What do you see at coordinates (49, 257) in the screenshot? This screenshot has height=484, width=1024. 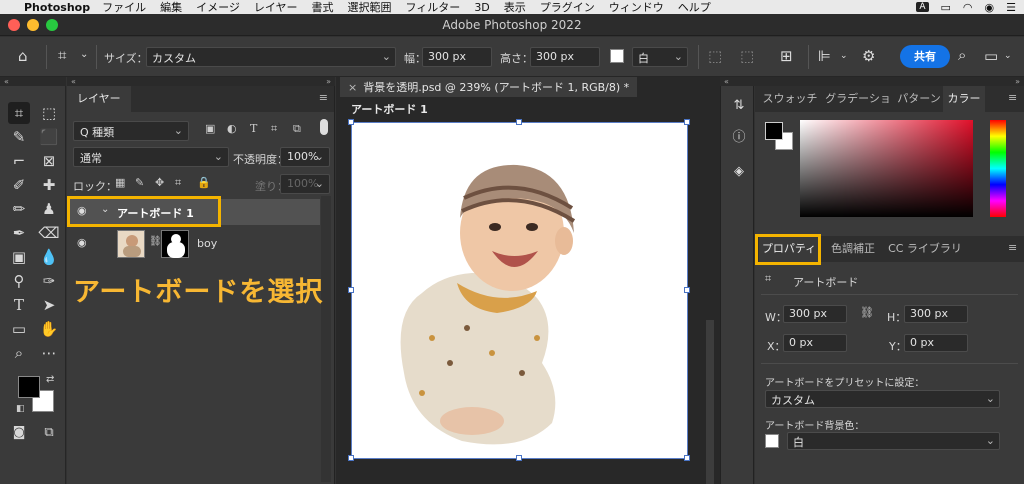 I see `blur-tool: 💧` at bounding box center [49, 257].